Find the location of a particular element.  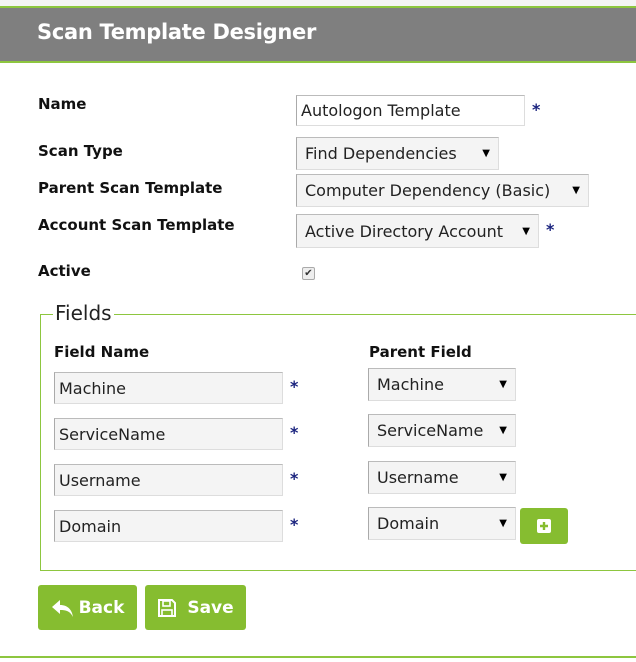

parent-field-select: Username ▼ is located at coordinates (442, 477).